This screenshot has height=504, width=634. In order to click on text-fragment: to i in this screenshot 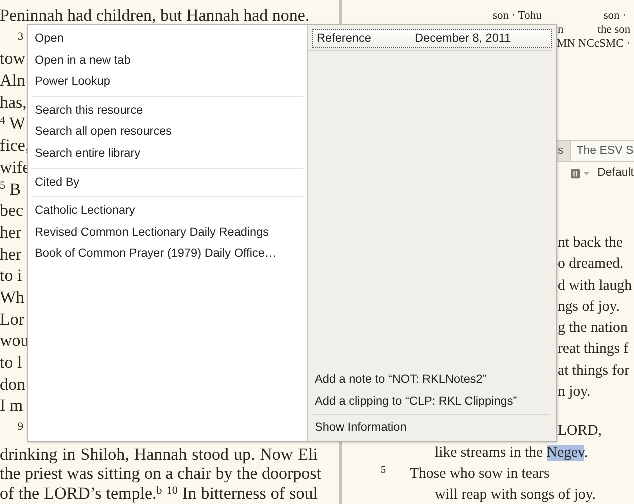, I will do `click(11, 276)`.